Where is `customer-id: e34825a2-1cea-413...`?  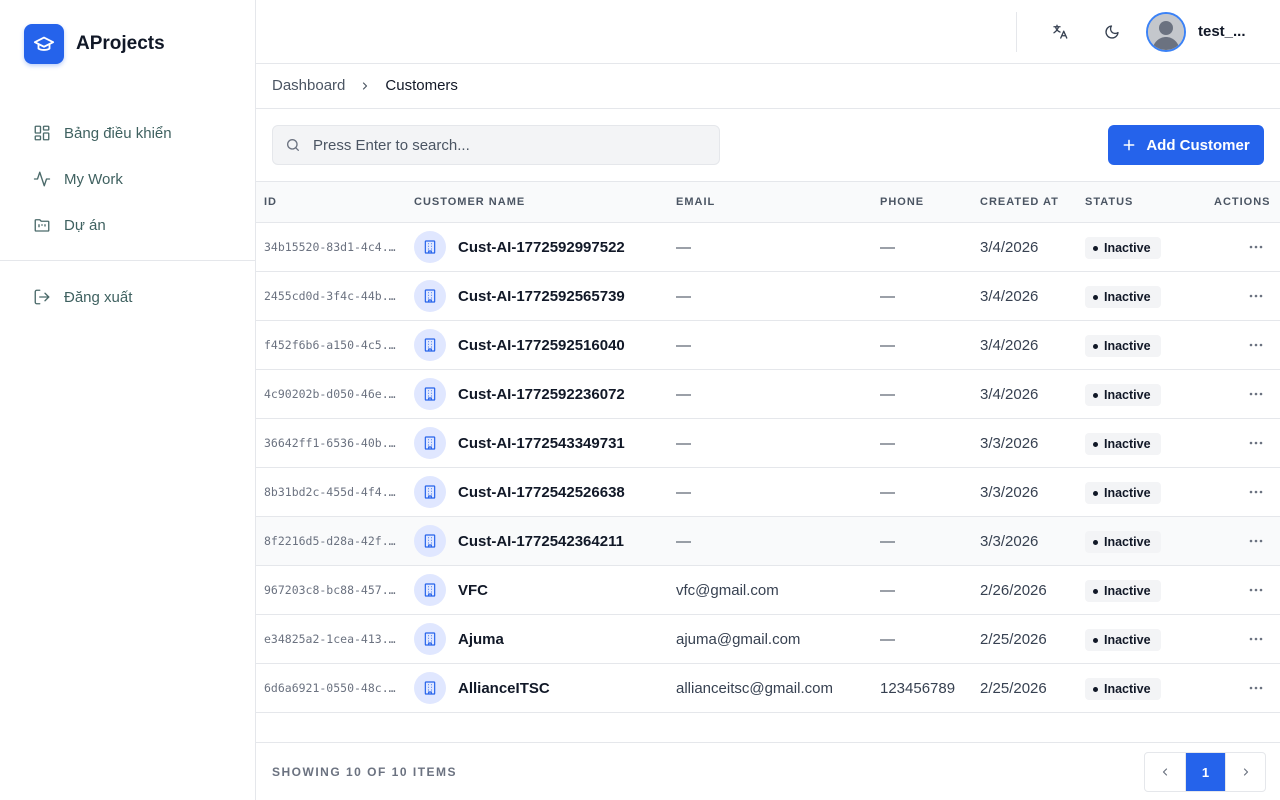 customer-id: e34825a2-1cea-413... is located at coordinates (332, 639).